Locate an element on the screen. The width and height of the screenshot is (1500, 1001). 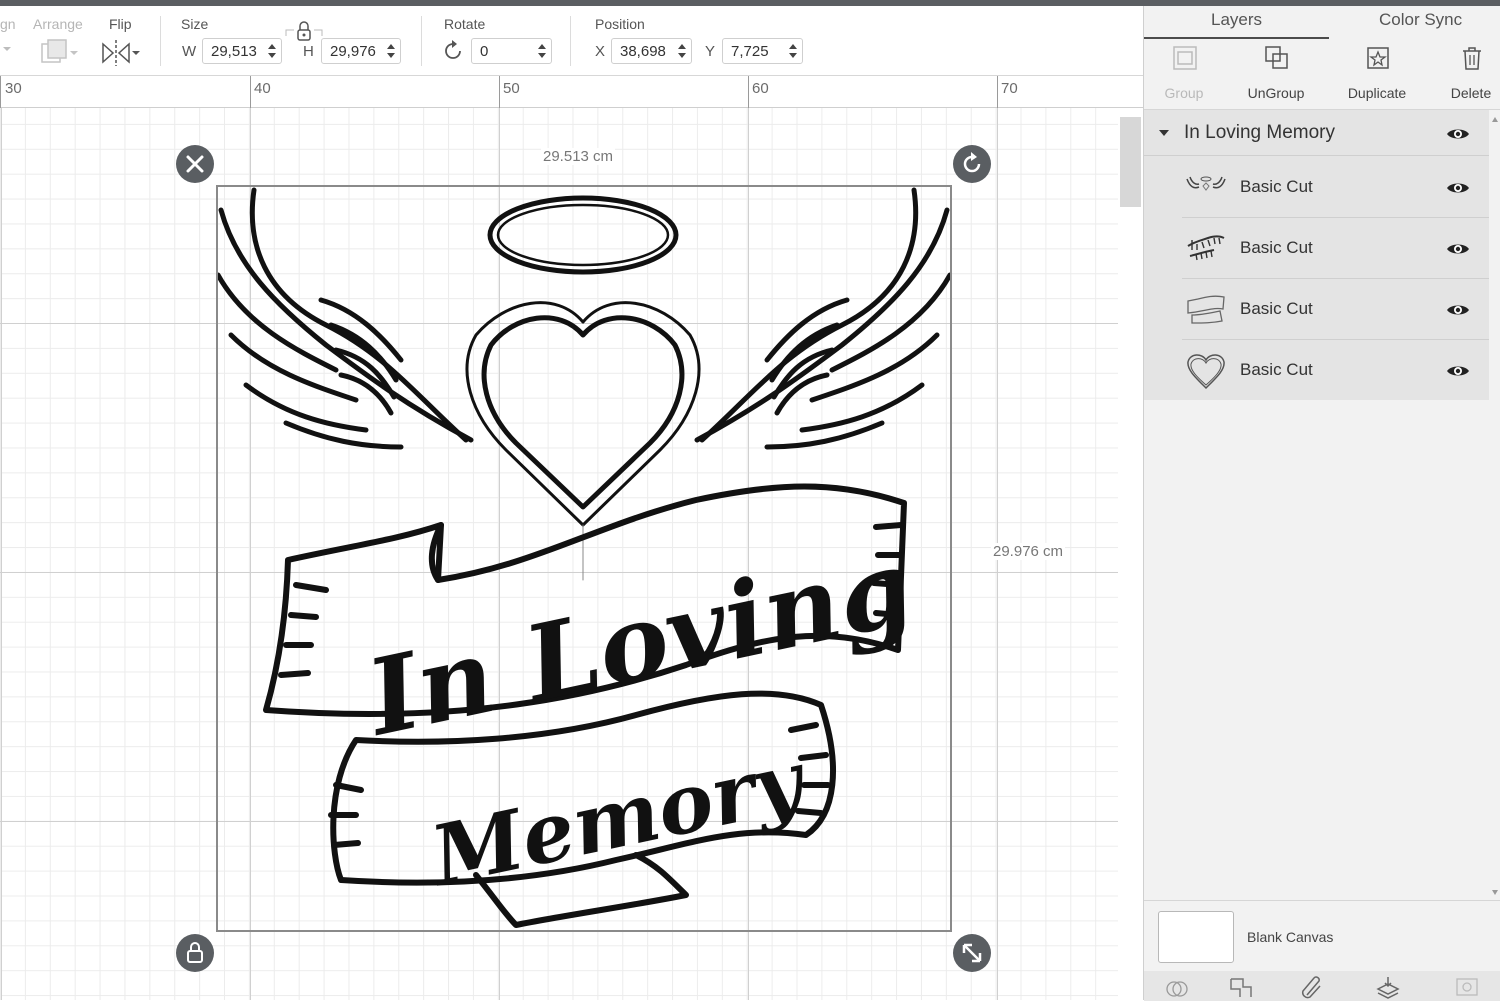
trash-icon is located at coordinates (1472, 58).